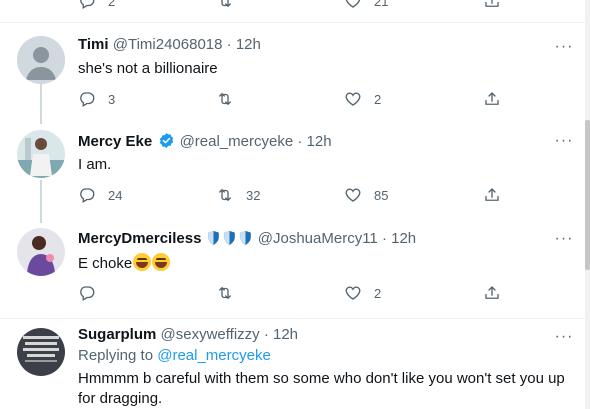 The width and height of the screenshot is (590, 409). I want to click on display-name: Timi, so click(93, 44).